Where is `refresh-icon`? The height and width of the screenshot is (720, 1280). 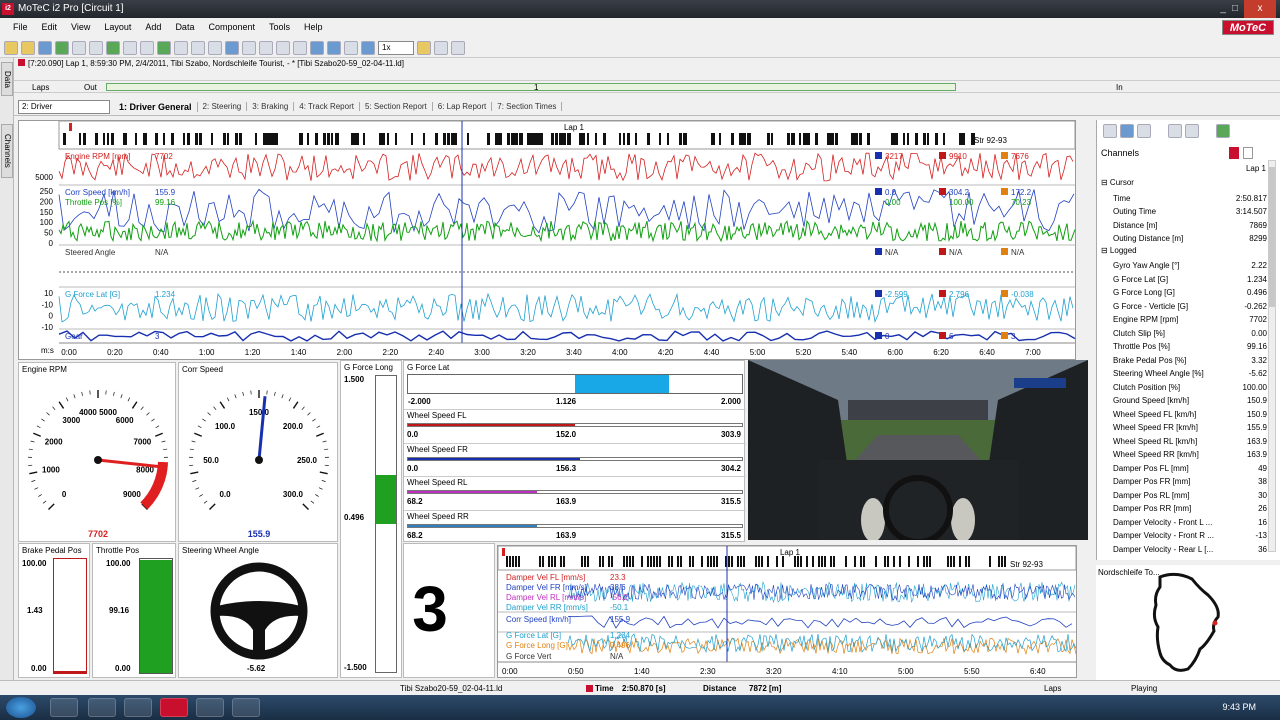
refresh-icon is located at coordinates (113, 47).